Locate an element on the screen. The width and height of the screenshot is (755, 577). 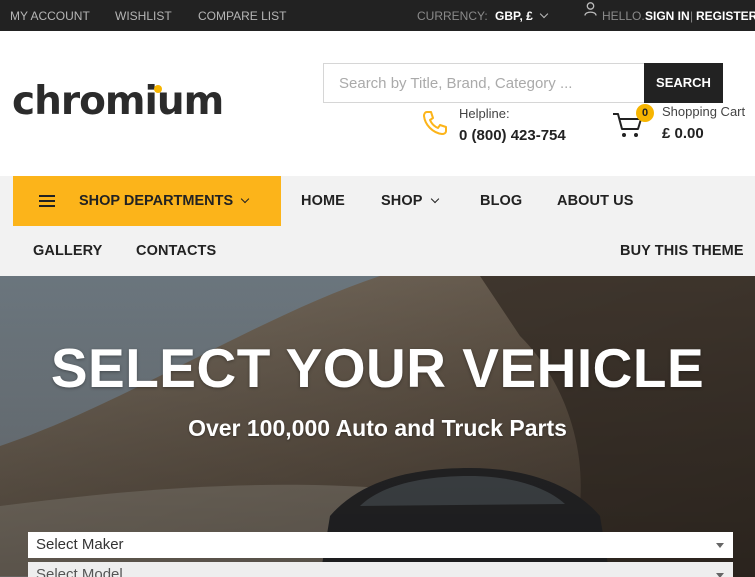
nav-about-us: ABOUT US is located at coordinates (595, 201).